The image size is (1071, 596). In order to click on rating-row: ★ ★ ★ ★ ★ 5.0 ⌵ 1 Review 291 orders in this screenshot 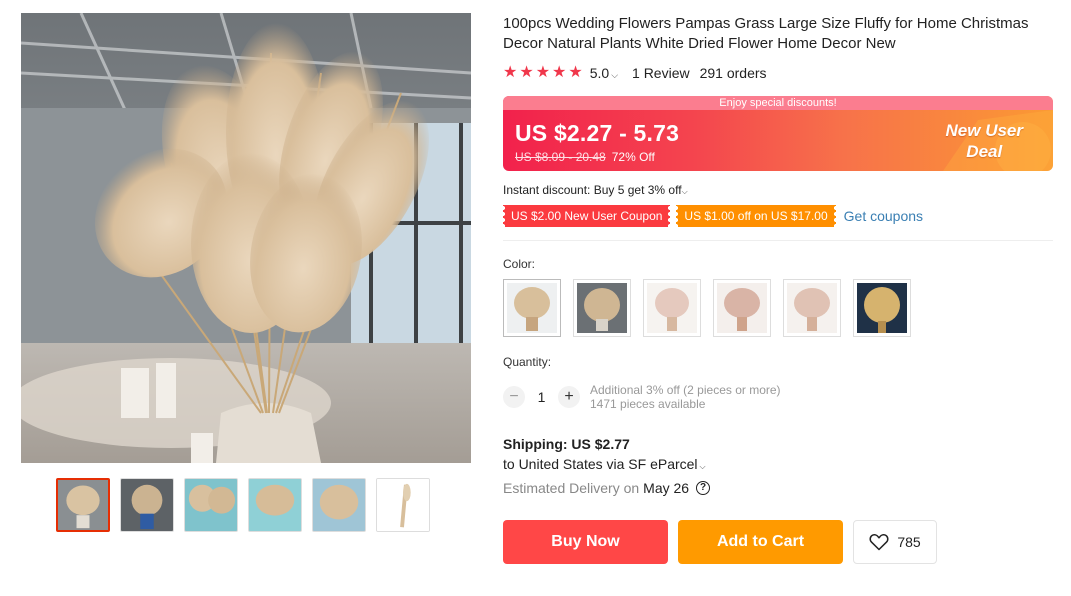, I will do `click(778, 73)`.